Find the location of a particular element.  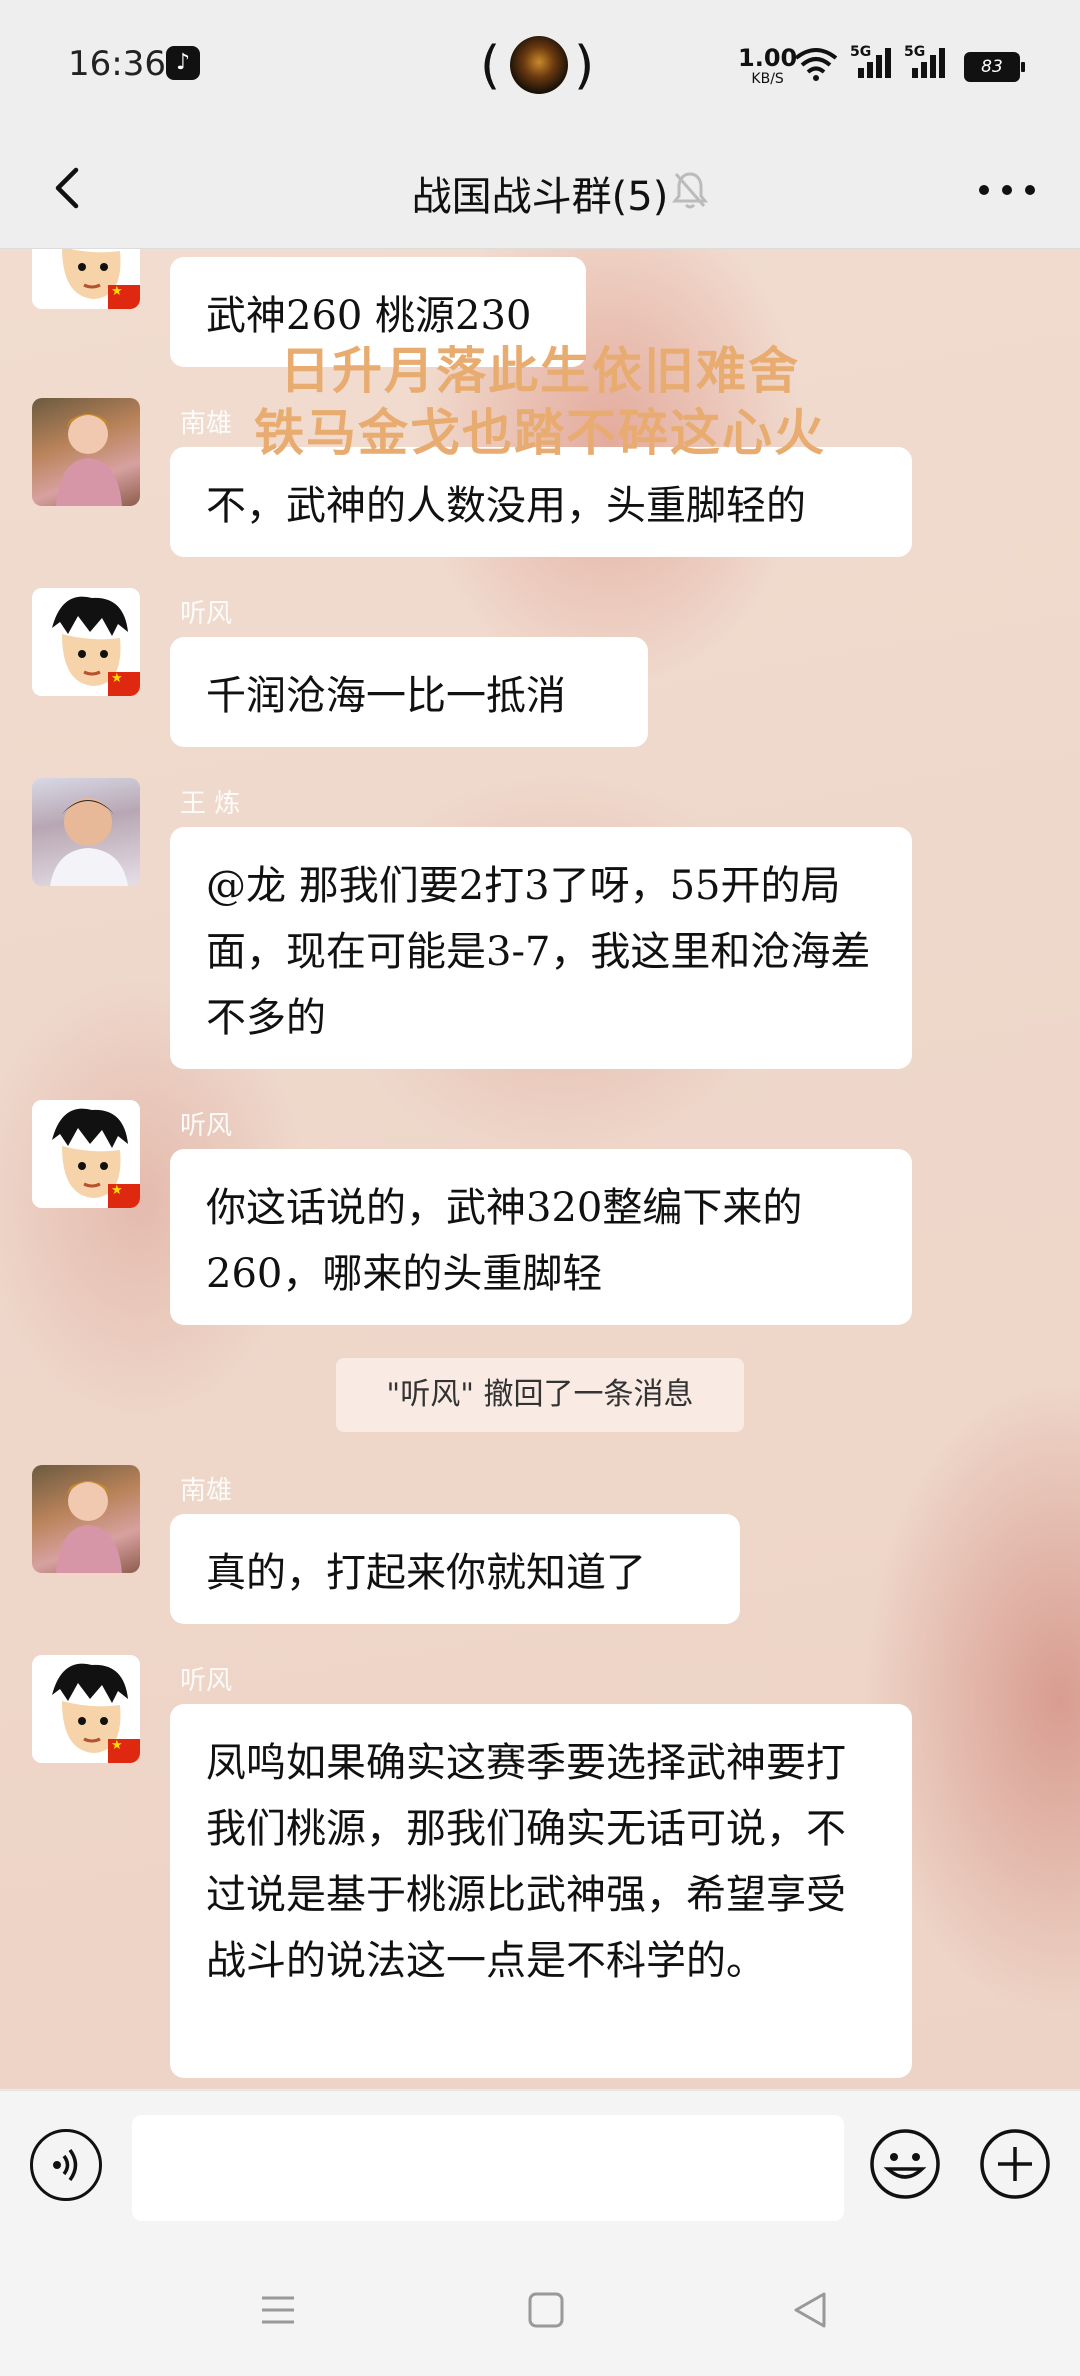

emoji-icon is located at coordinates (905, 2164).